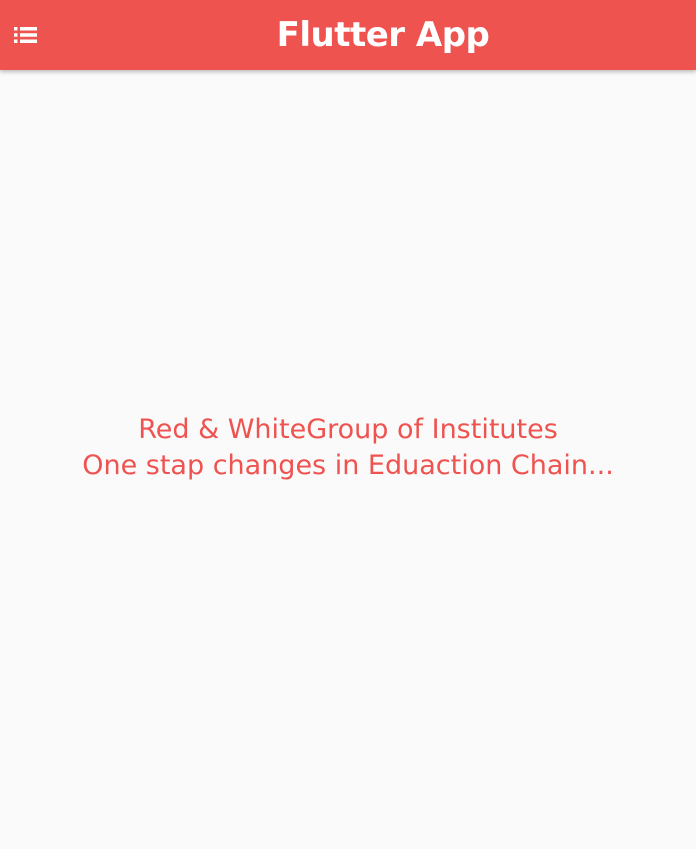 The width and height of the screenshot is (696, 849). What do you see at coordinates (348, 429) in the screenshot?
I see `institute-name-text: Red & WhiteGroup of Institutes` at bounding box center [348, 429].